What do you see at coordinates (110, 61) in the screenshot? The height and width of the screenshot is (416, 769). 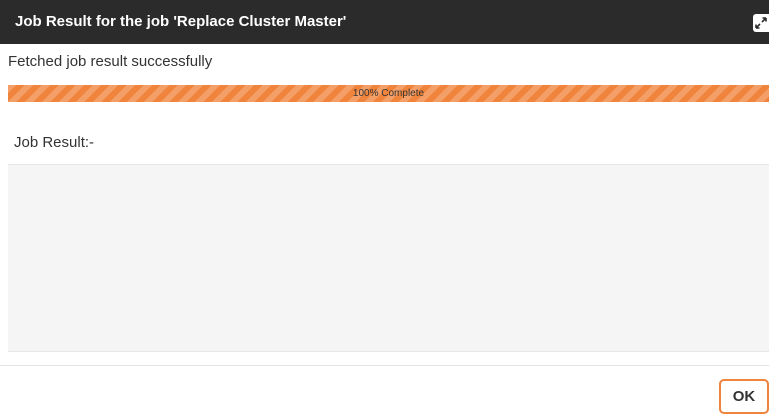 I see `status-message: Fetched job result successfully` at bounding box center [110, 61].